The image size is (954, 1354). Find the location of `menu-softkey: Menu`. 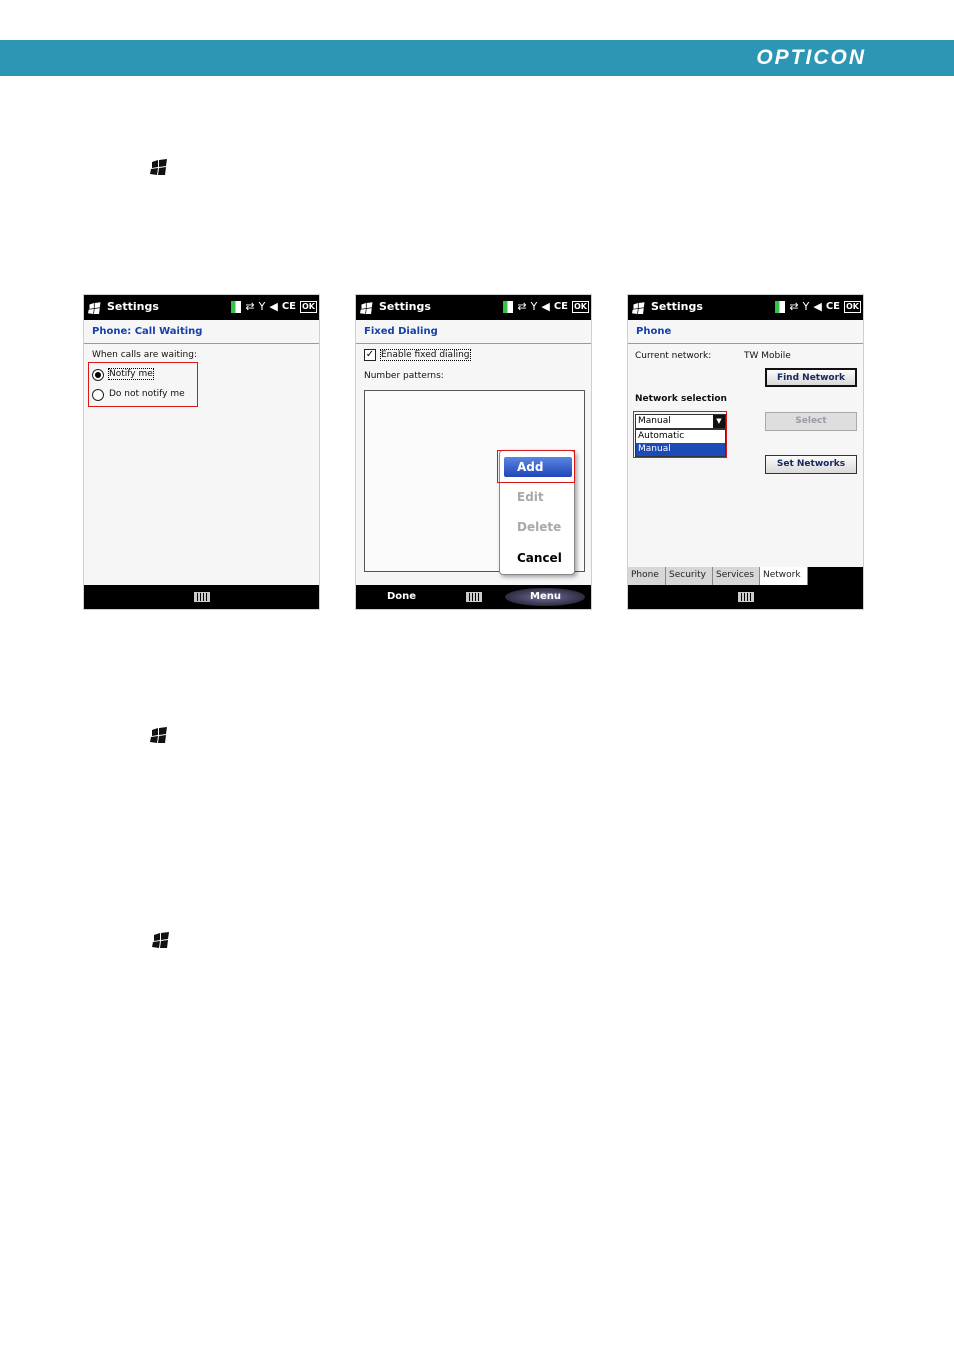

menu-softkey: Menu is located at coordinates (545, 596).